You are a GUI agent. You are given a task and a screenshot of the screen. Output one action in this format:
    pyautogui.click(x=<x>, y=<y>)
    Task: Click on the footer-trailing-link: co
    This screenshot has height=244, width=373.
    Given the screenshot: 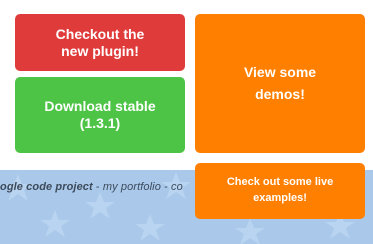 What is the action you would take?
    pyautogui.click(x=177, y=187)
    